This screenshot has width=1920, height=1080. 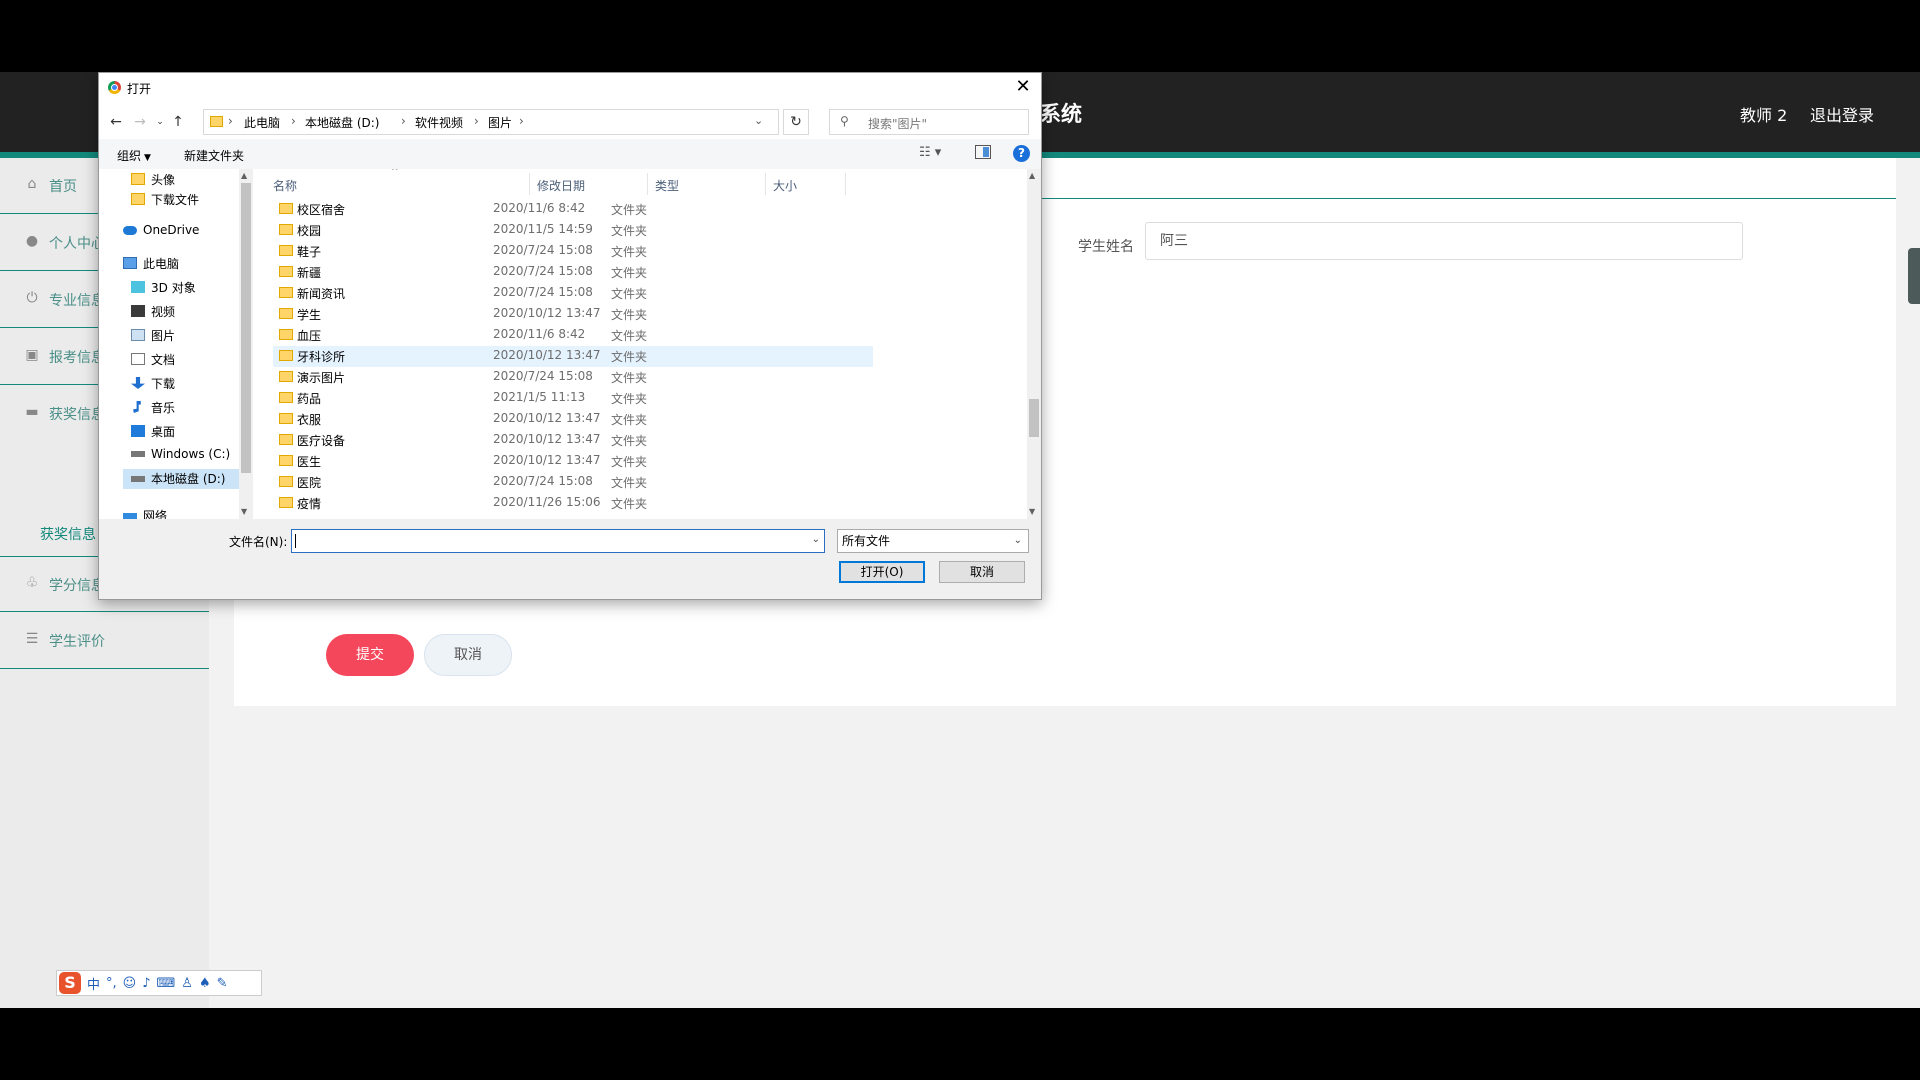 I want to click on nav-item-avatar: 头像, so click(x=153, y=181).